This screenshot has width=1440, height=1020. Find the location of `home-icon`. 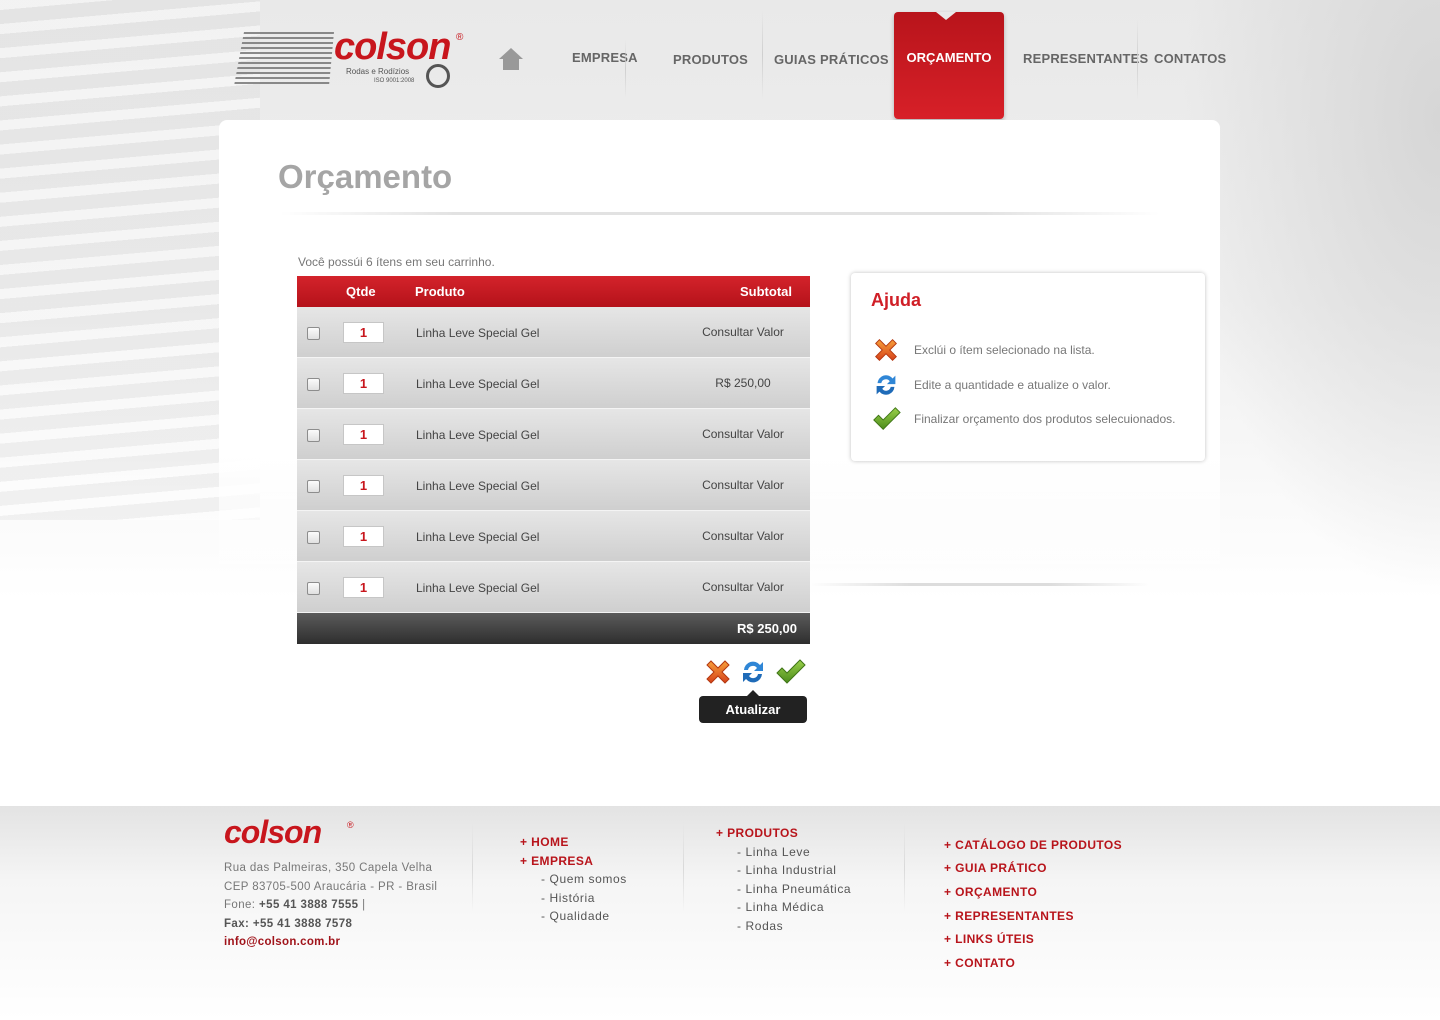

home-icon is located at coordinates (511, 60).